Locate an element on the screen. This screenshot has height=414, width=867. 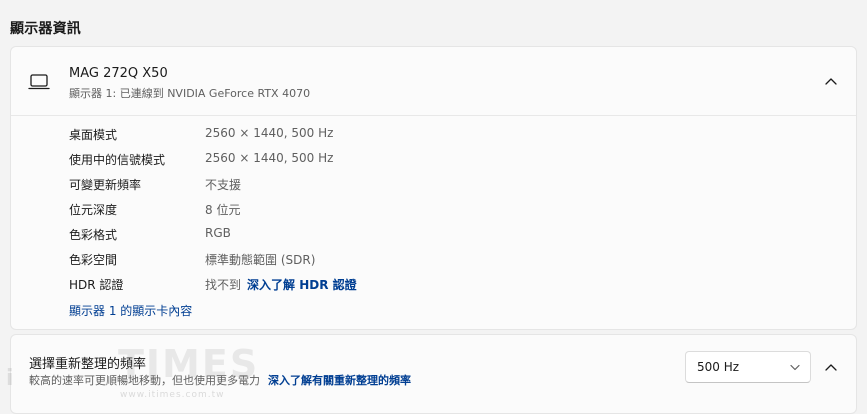
detail-row-hdr-certification: HDR 認證 找不到 深入了解 HDR 認證 is located at coordinates (433, 284).